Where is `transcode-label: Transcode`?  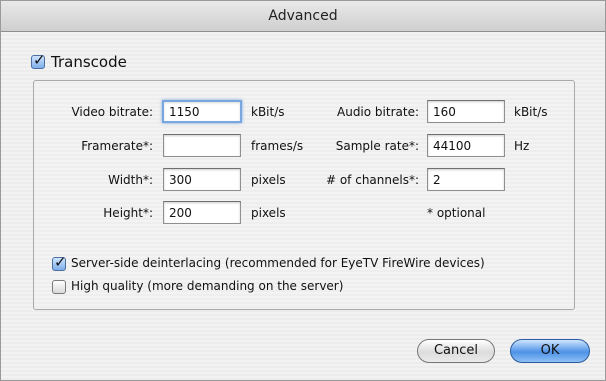
transcode-label: Transcode is located at coordinates (89, 62).